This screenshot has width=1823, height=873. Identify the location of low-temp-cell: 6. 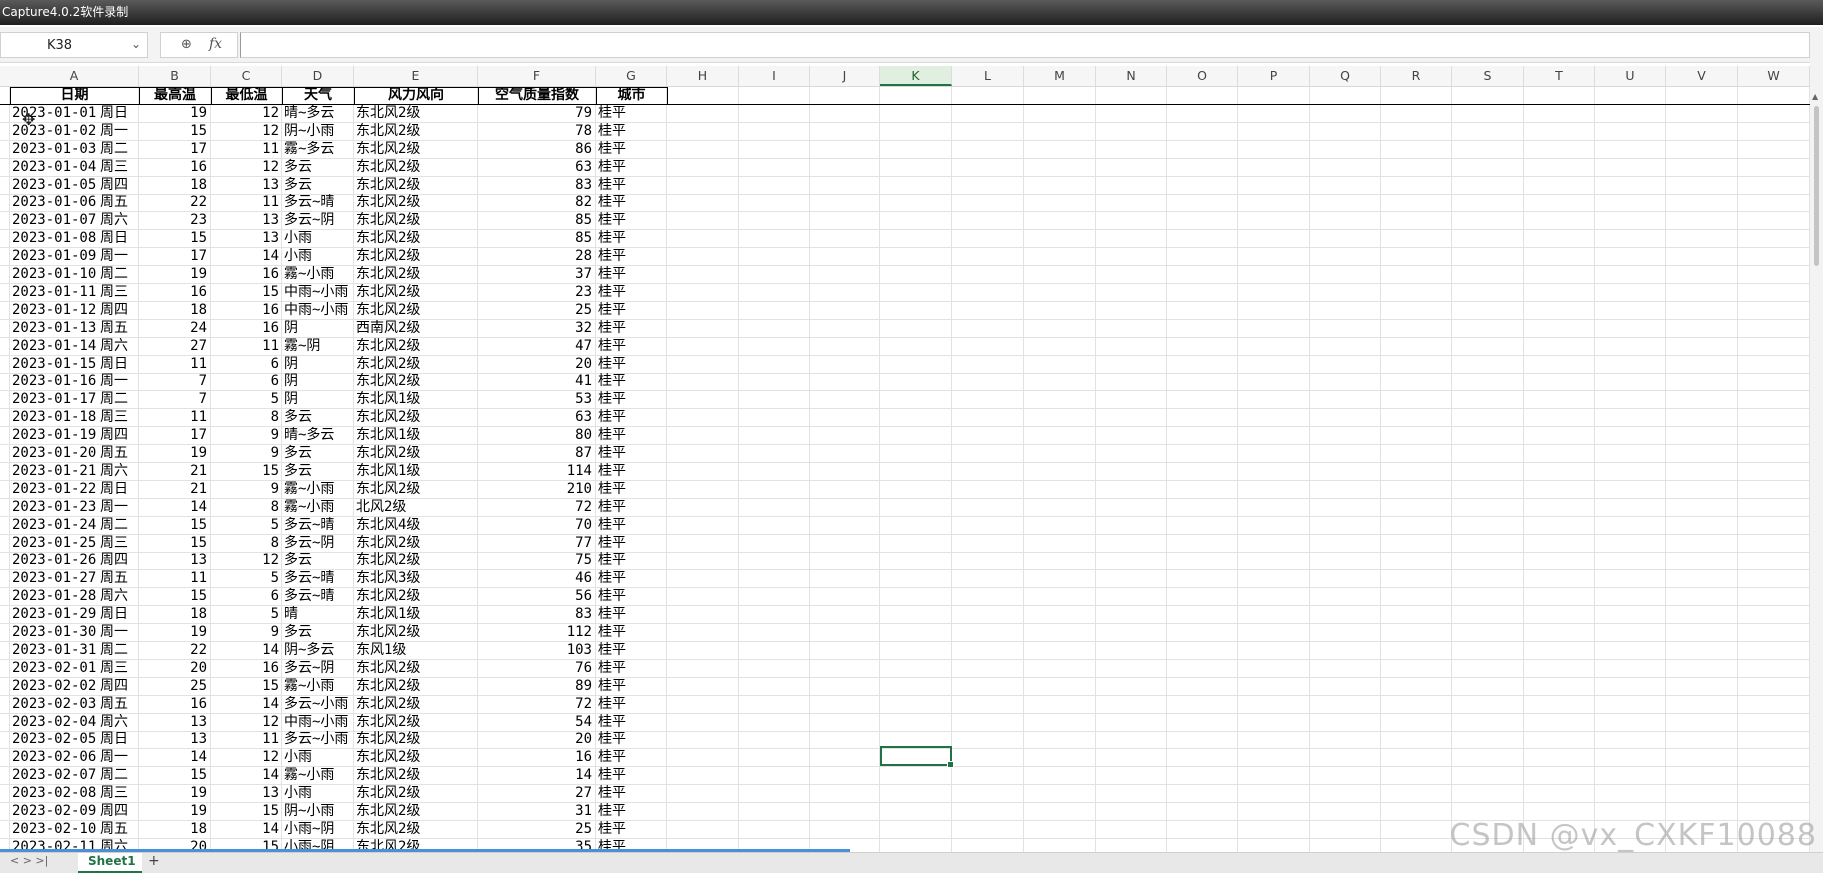
(245, 381).